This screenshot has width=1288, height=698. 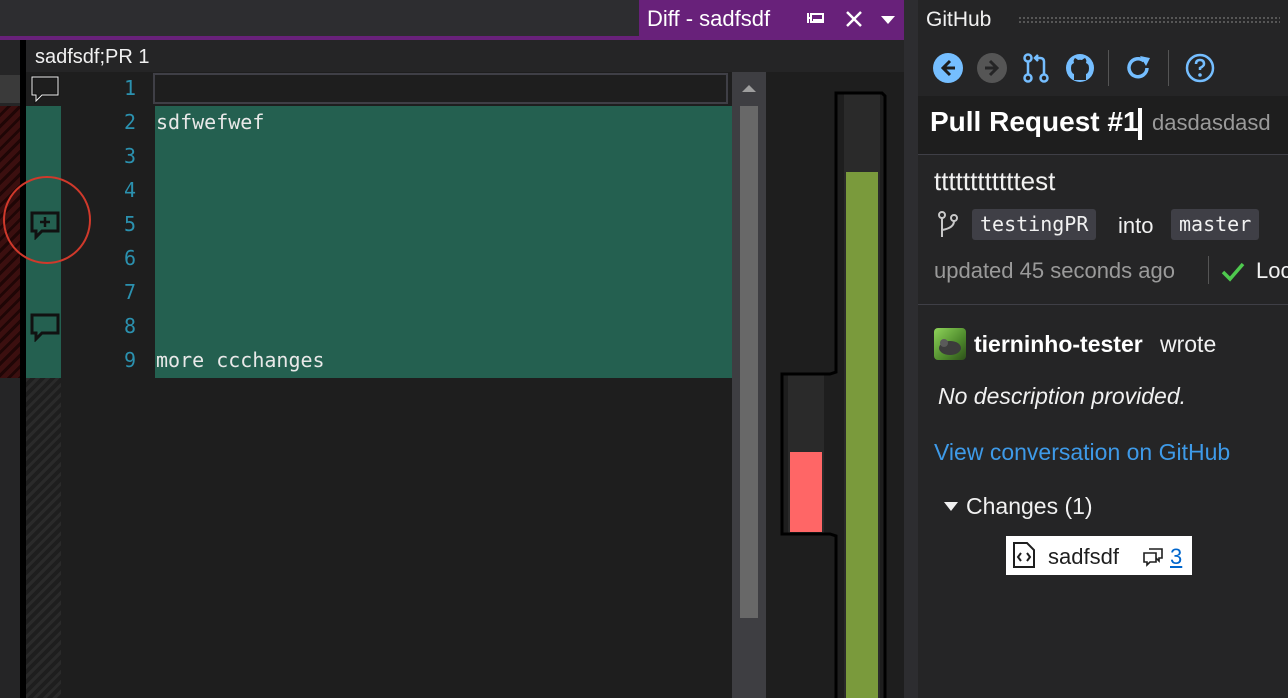 I want to click on view-on-github-link: View conversation on GitHub, so click(x=1082, y=452).